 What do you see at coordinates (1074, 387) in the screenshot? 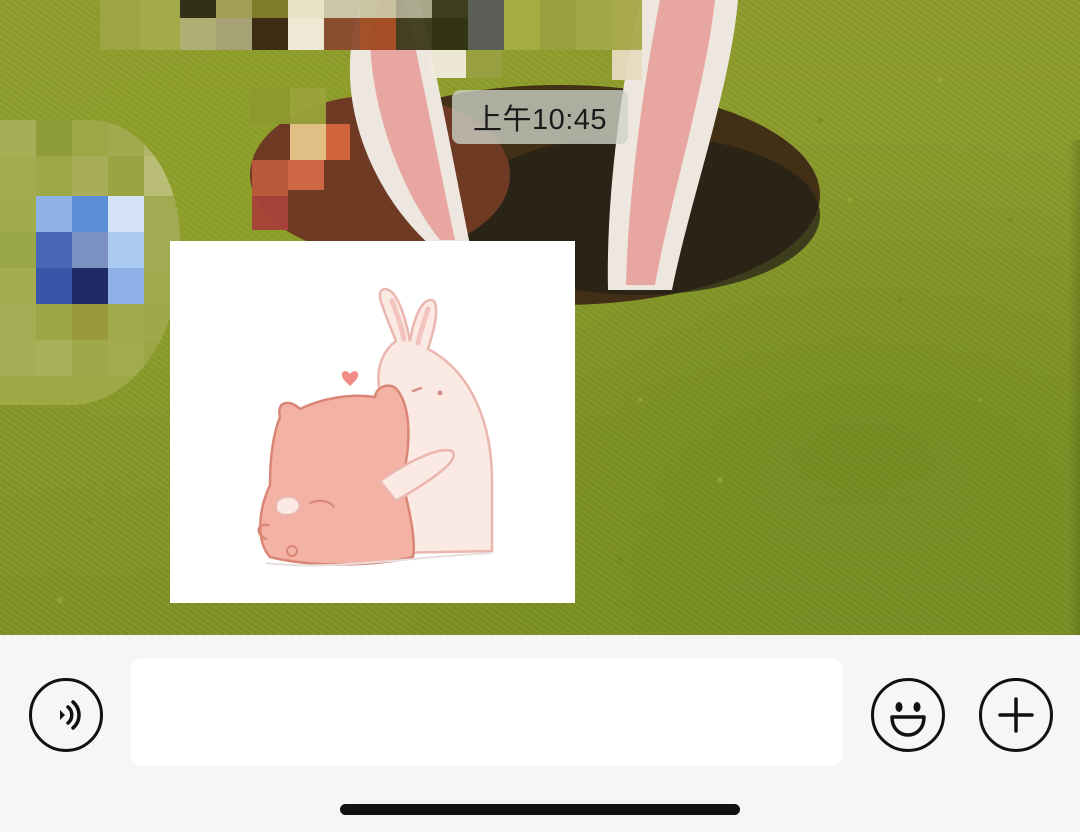
I see `scroll-edge-shadow` at bounding box center [1074, 387].